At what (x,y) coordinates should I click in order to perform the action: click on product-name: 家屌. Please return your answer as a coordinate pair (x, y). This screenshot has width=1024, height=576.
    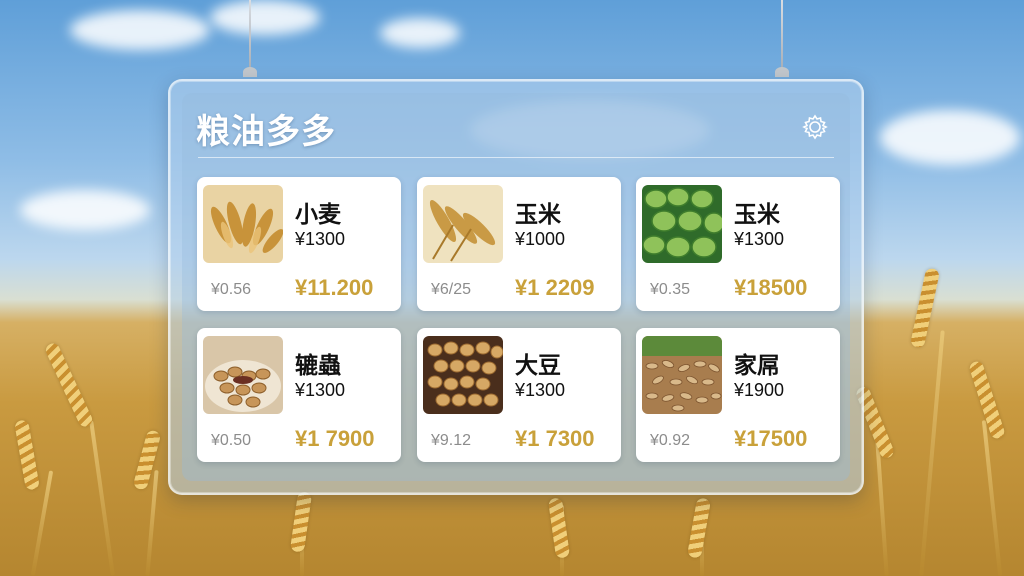
    Looking at the image, I should click on (757, 366).